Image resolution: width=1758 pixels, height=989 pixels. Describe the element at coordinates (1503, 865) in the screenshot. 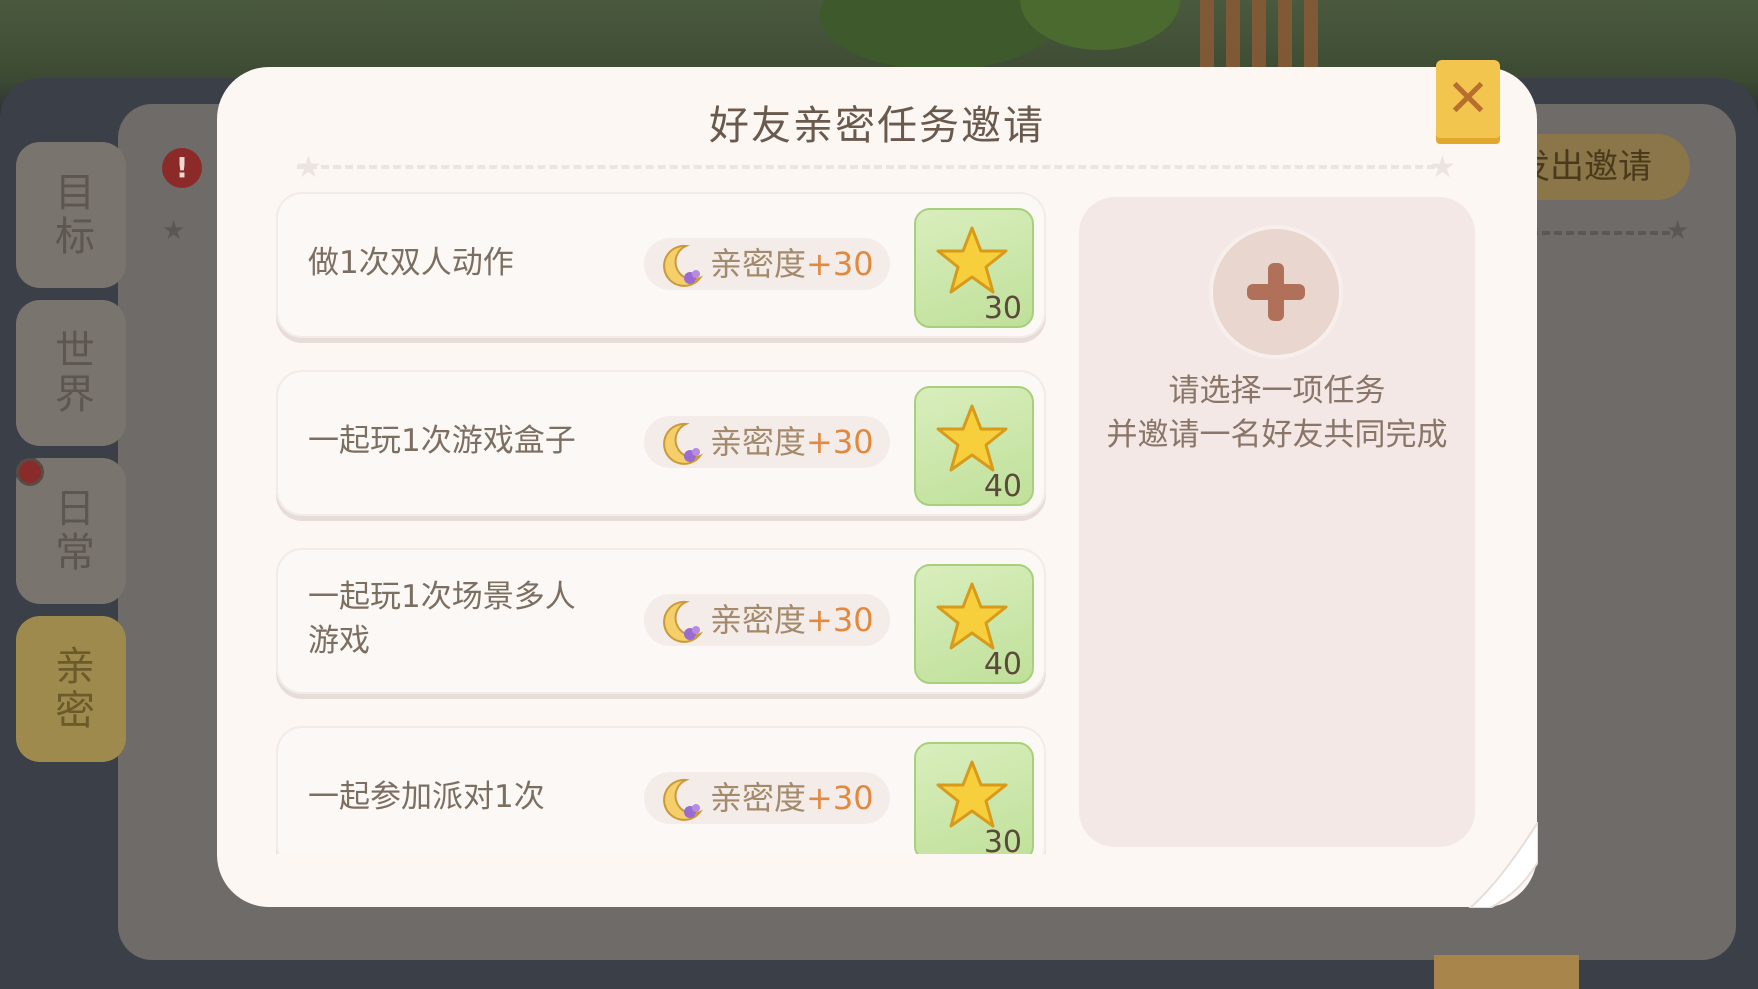

I see `page-curl-decoration` at that location.